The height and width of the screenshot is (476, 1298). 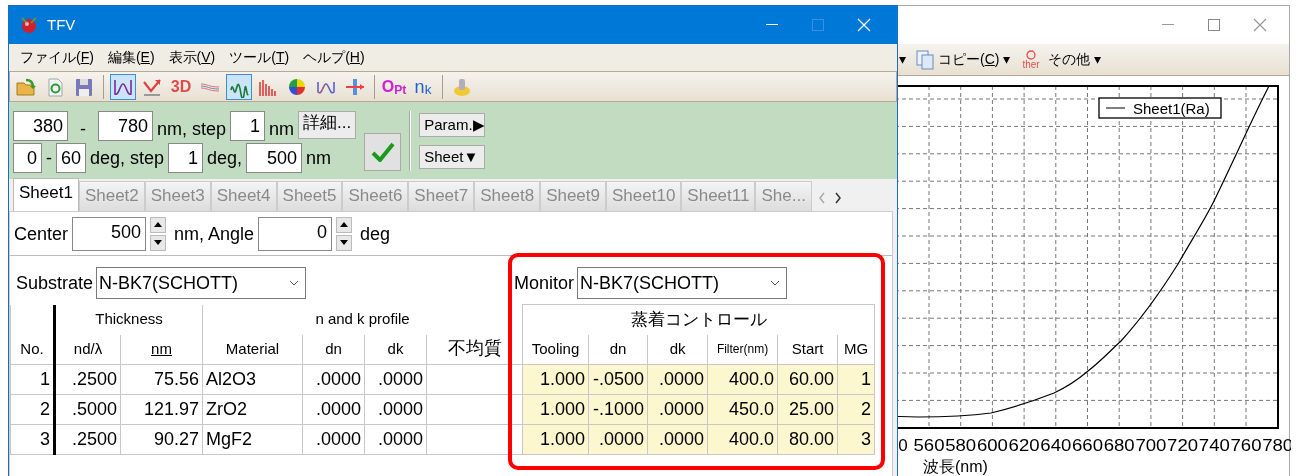 I want to click on table-cell: 2, so click(x=32, y=409).